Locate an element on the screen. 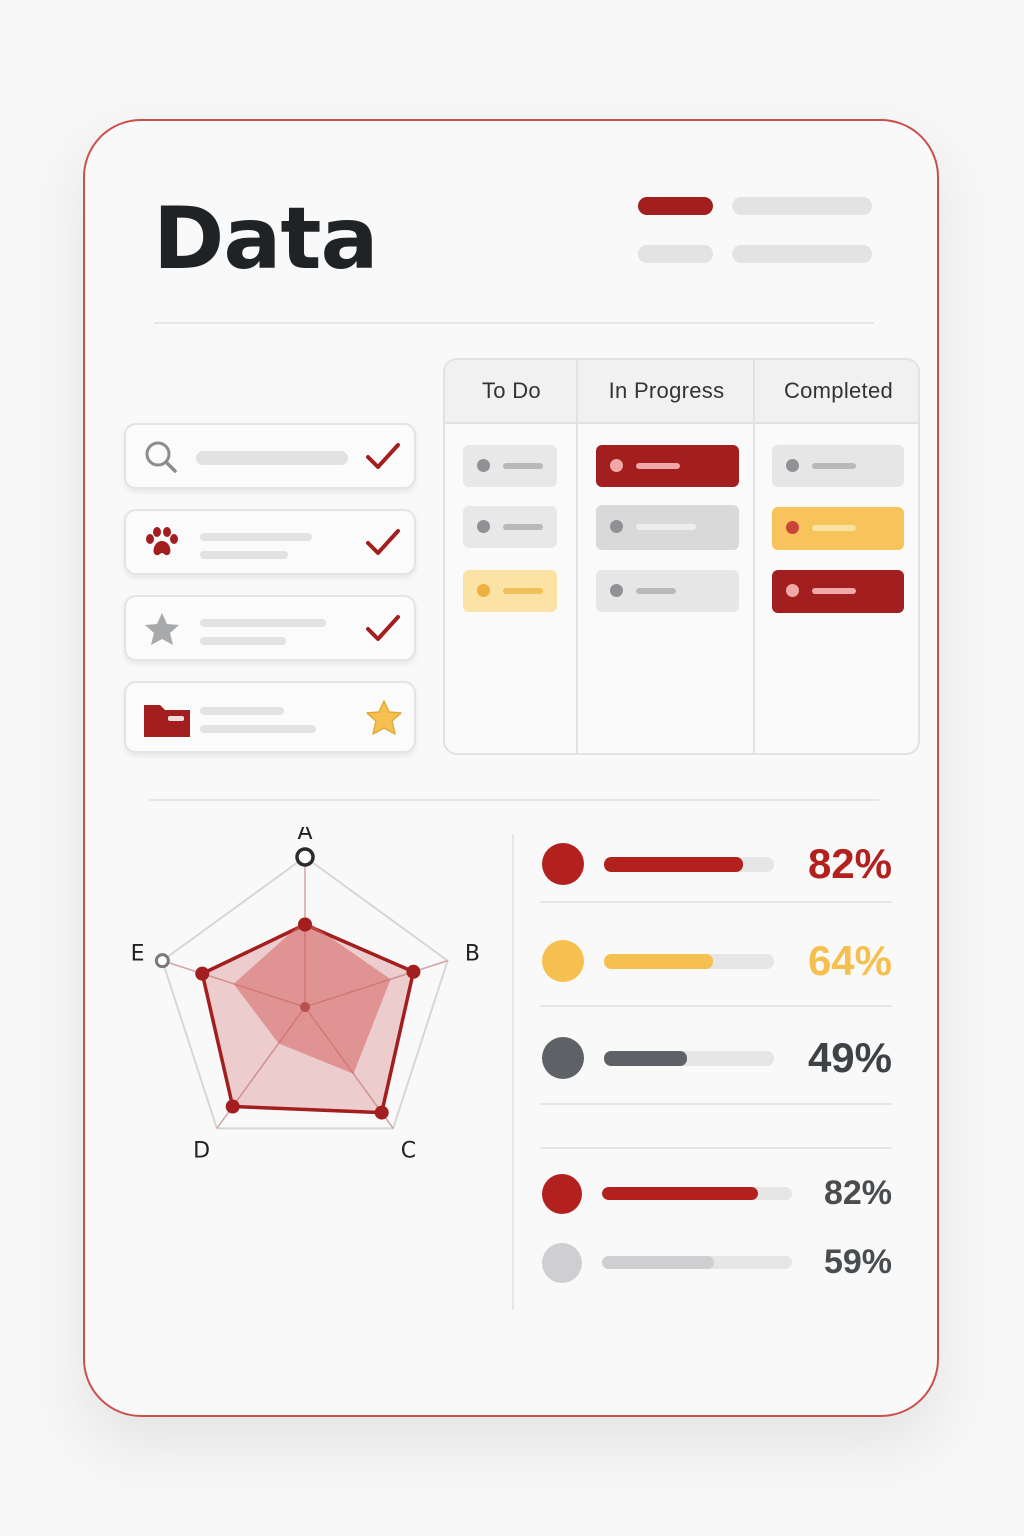  metric-value: 49% is located at coordinates (849, 1057).